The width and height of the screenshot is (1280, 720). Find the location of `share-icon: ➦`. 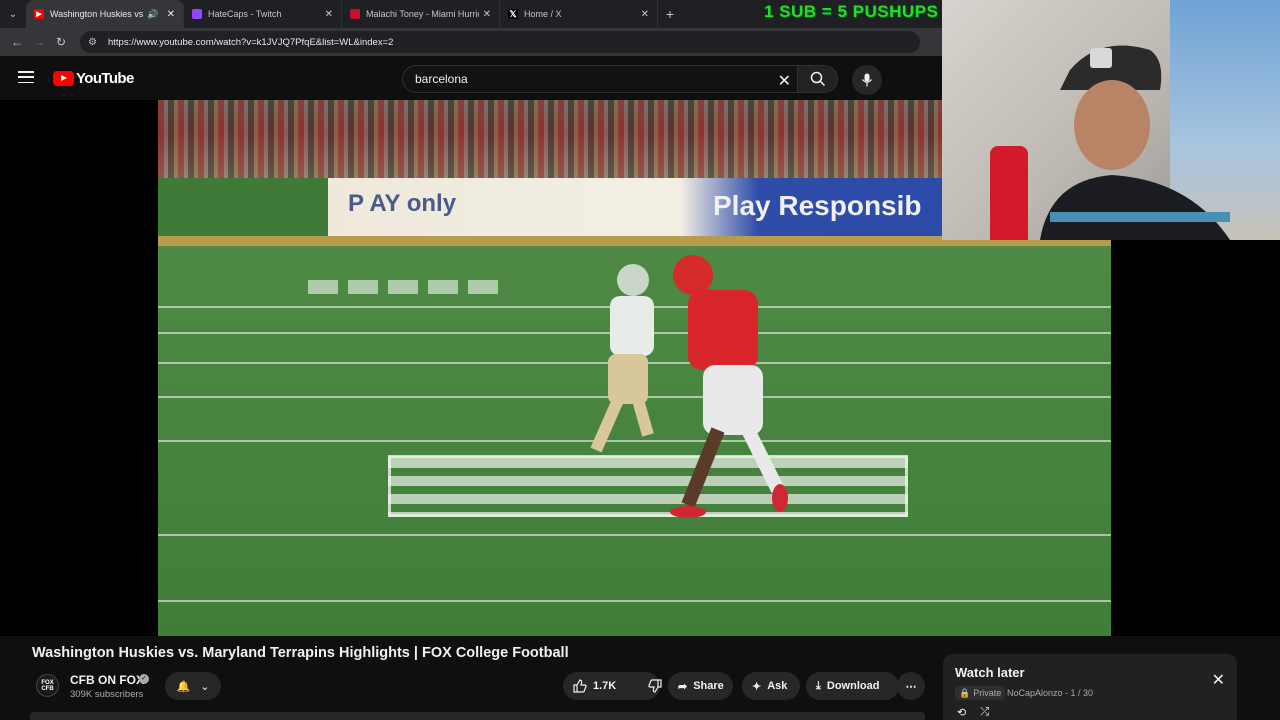

share-icon: ➦ is located at coordinates (683, 686).